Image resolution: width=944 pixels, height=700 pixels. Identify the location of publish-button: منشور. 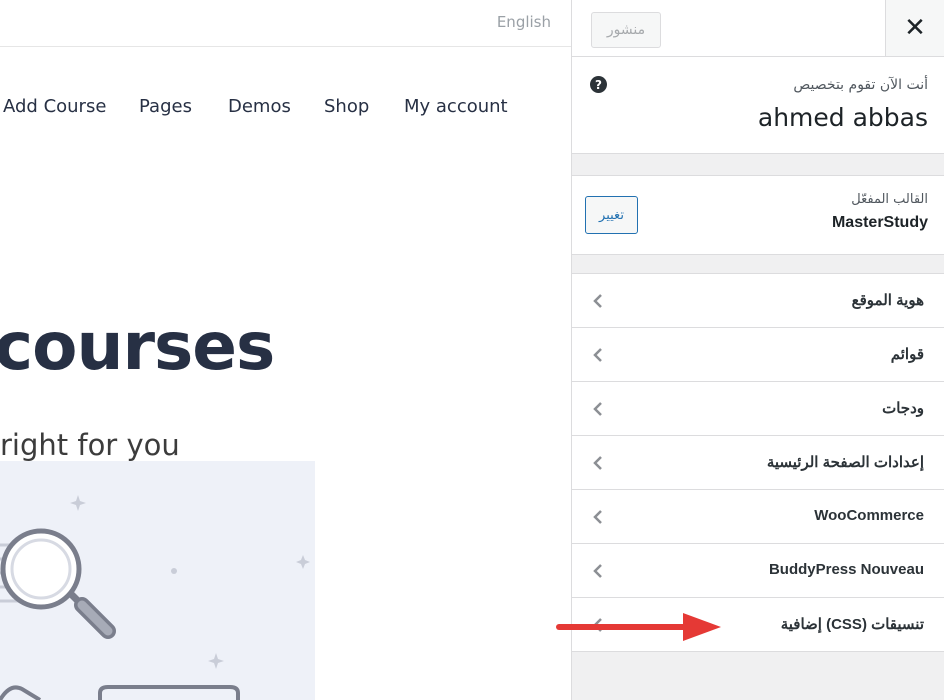
(626, 30).